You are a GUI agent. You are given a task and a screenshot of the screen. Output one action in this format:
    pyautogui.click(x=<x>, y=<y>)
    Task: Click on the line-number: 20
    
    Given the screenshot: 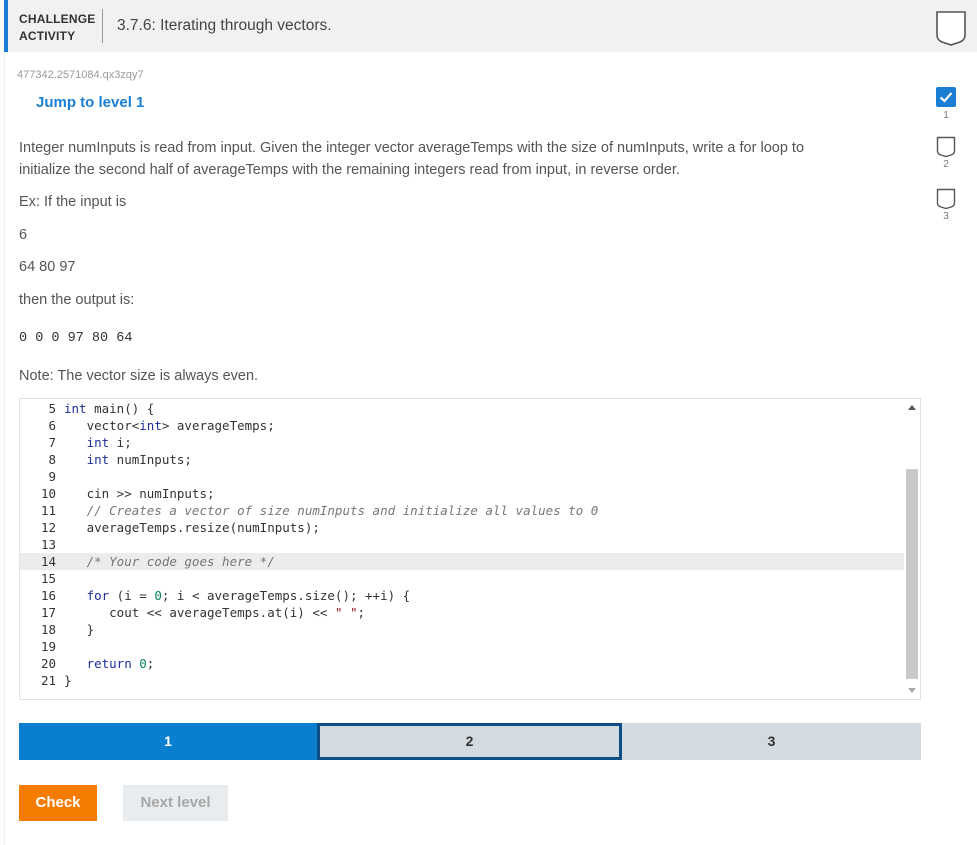 What is the action you would take?
    pyautogui.click(x=48, y=663)
    